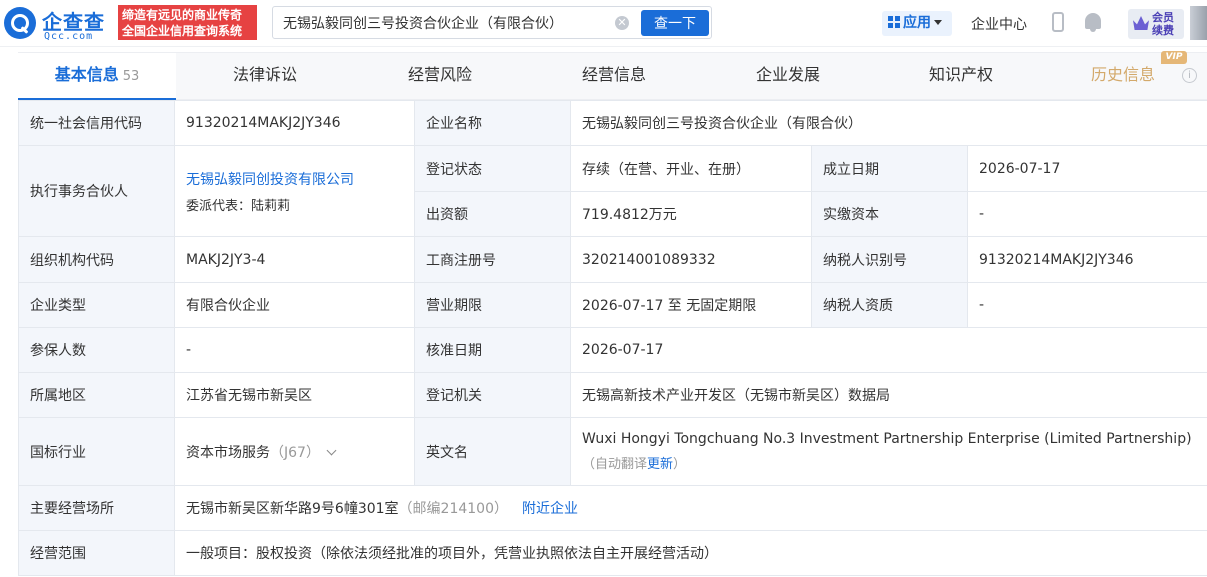 This screenshot has width=1207, height=577. I want to click on auto-translate-text: （自动翻译, so click(615, 464).